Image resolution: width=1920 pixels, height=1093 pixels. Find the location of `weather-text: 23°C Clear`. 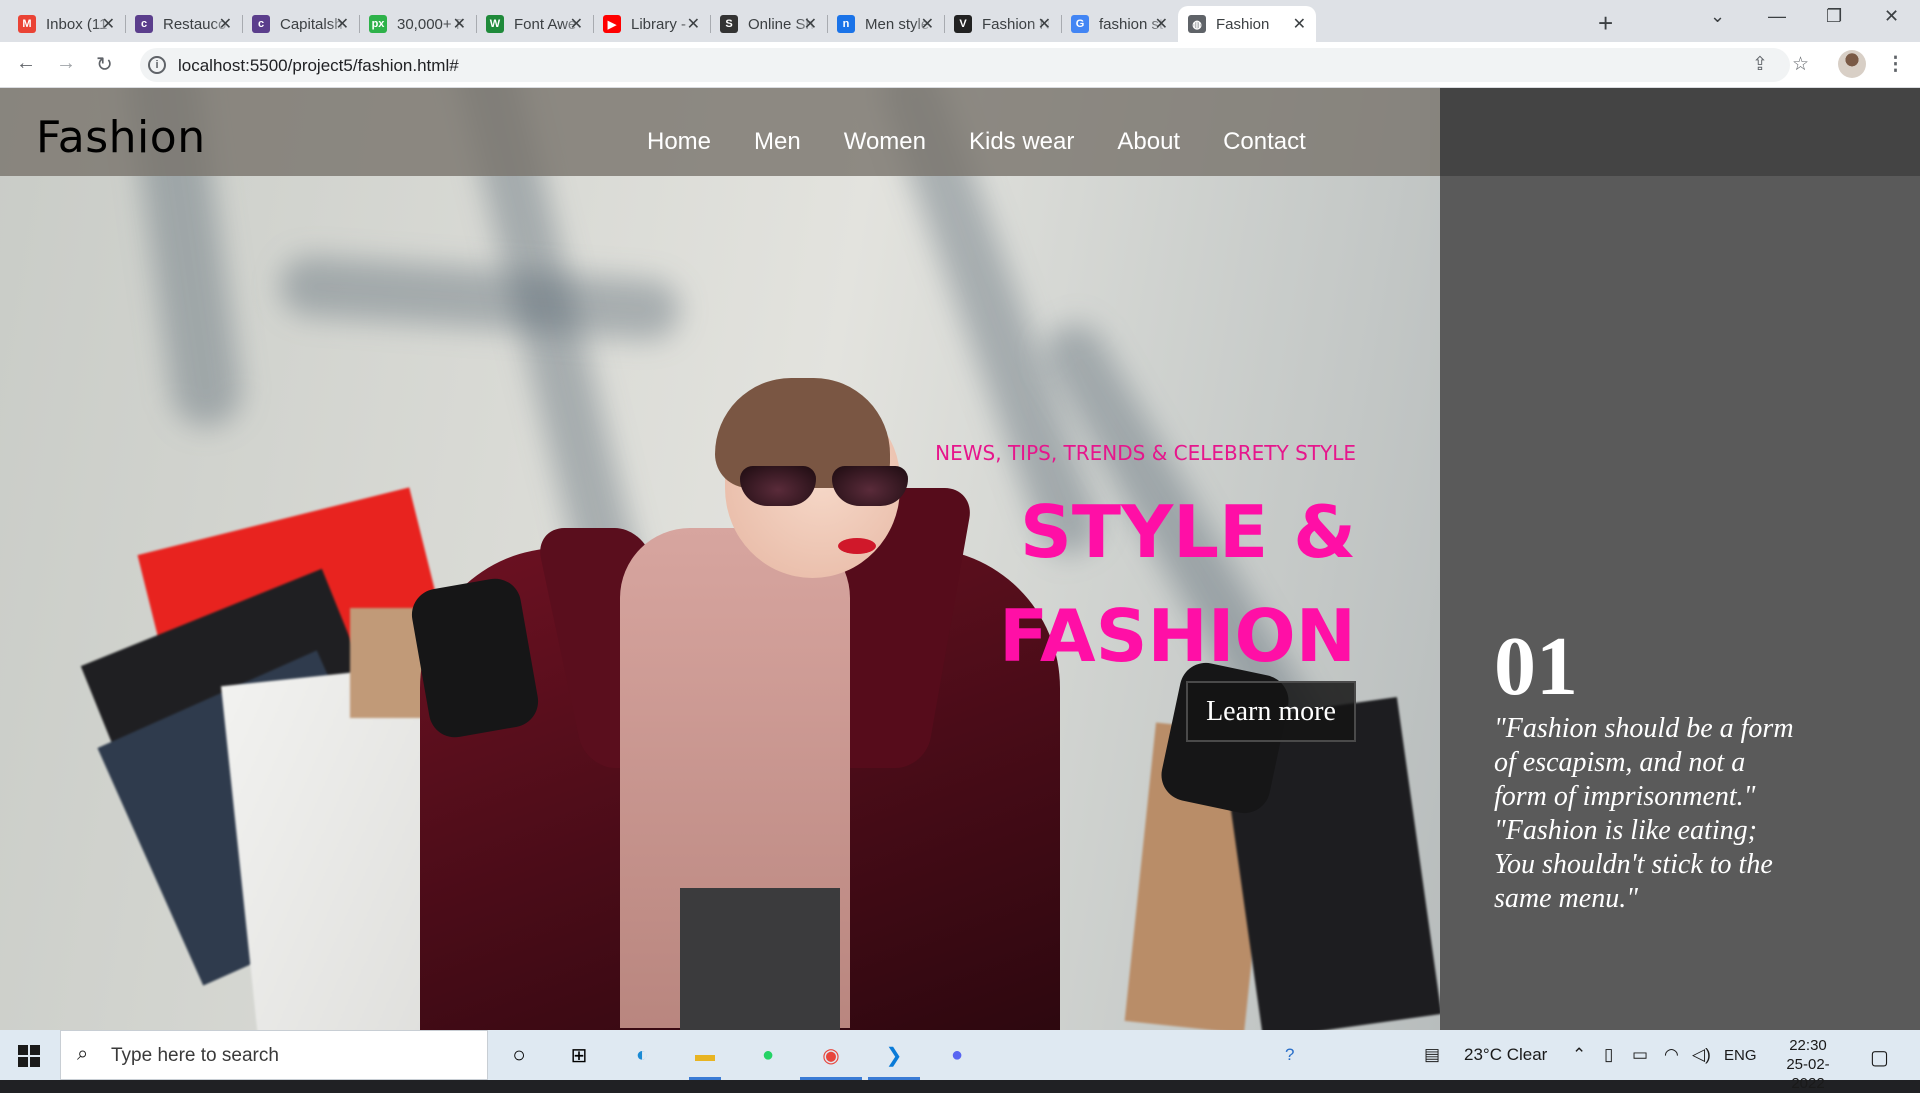

weather-text: 23°C Clear is located at coordinates (1505, 1055).